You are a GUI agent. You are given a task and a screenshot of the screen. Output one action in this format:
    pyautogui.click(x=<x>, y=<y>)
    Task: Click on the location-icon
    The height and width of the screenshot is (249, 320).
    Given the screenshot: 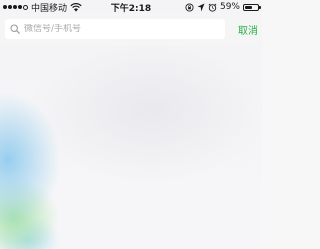 What is the action you would take?
    pyautogui.click(x=201, y=7)
    